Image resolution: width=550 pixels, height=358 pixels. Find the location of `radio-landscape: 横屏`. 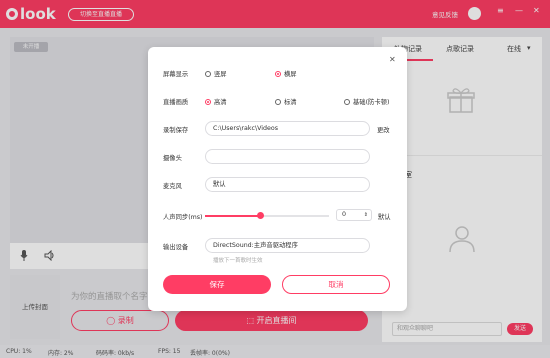

radio-landscape: 横屏 is located at coordinates (286, 73).